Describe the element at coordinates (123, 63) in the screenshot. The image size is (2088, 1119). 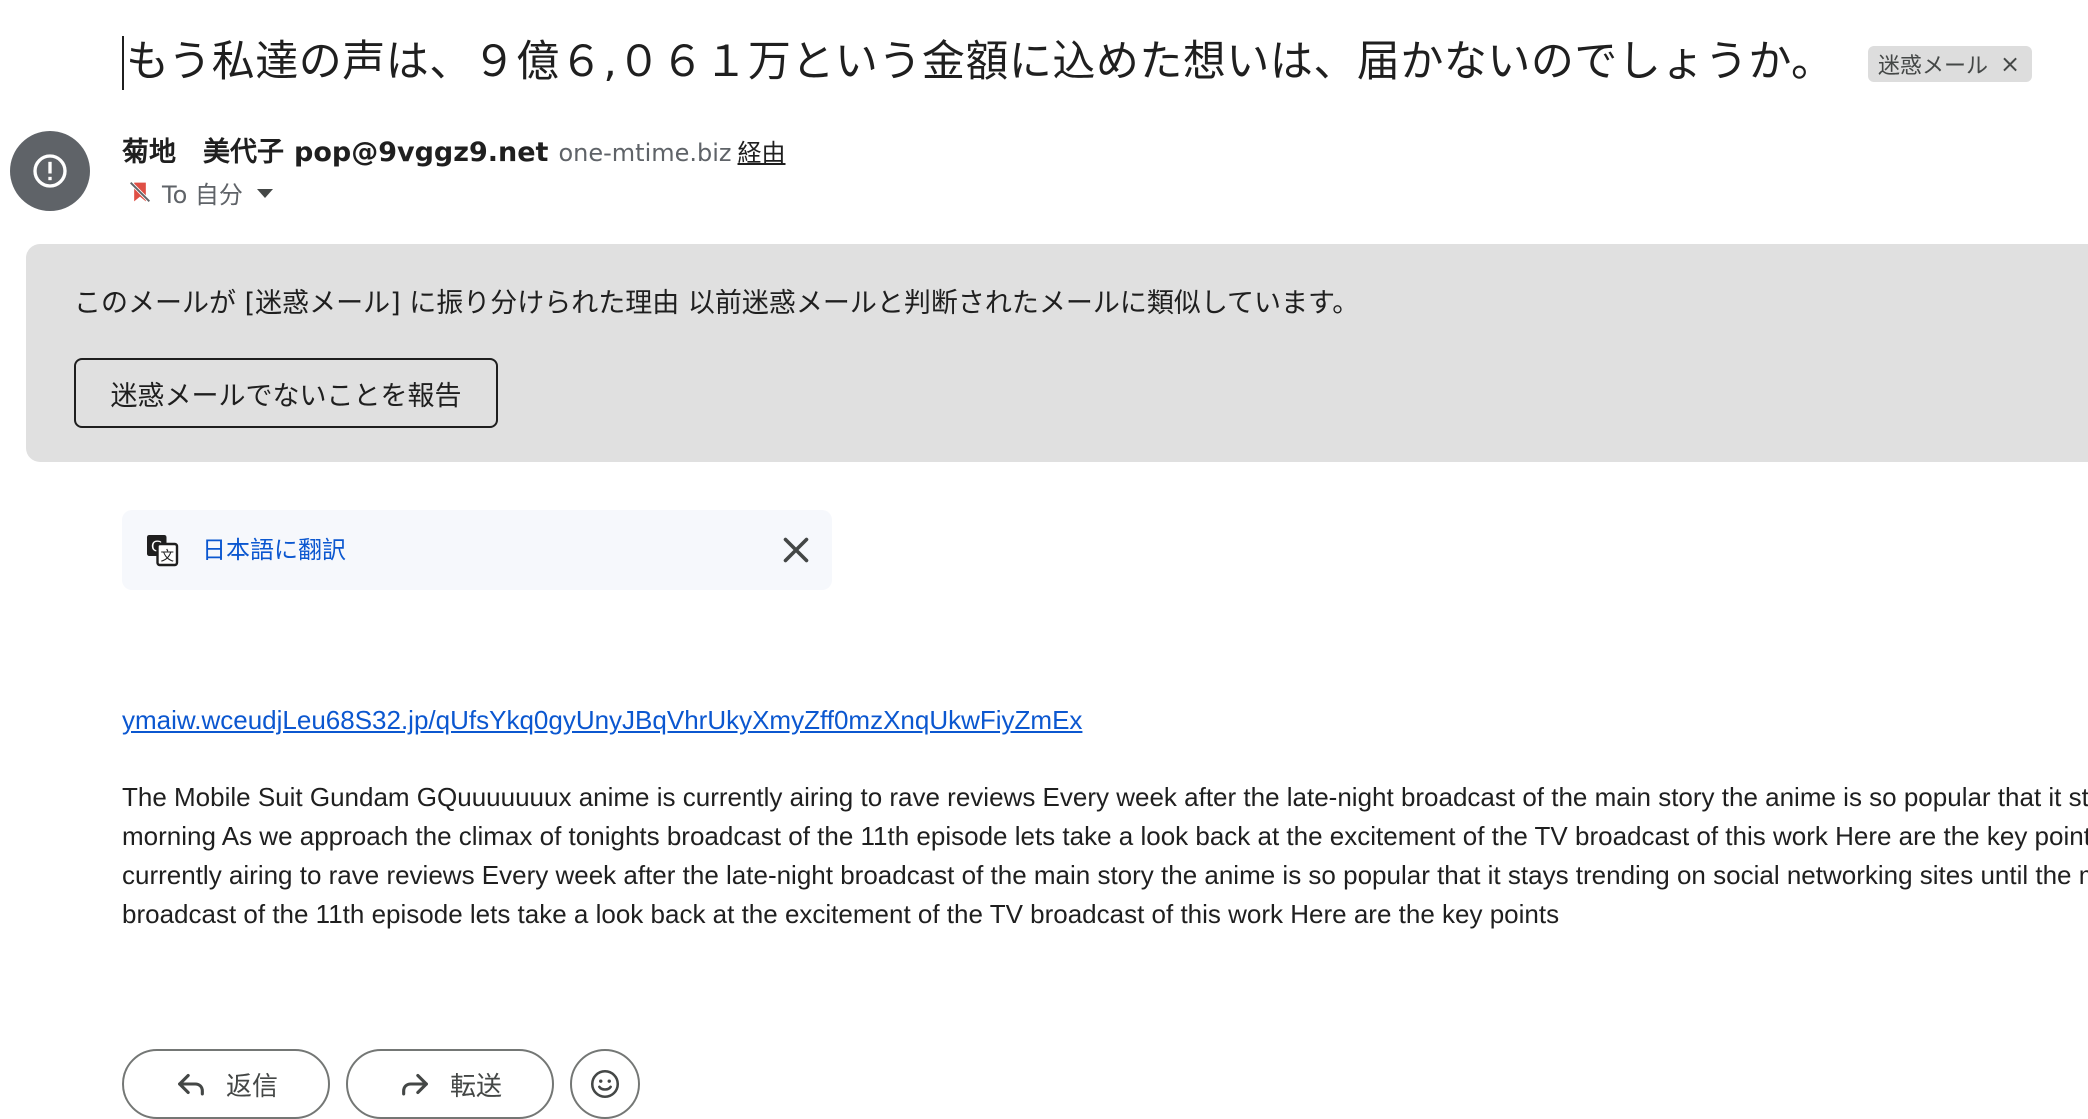
I see `text-caret` at that location.